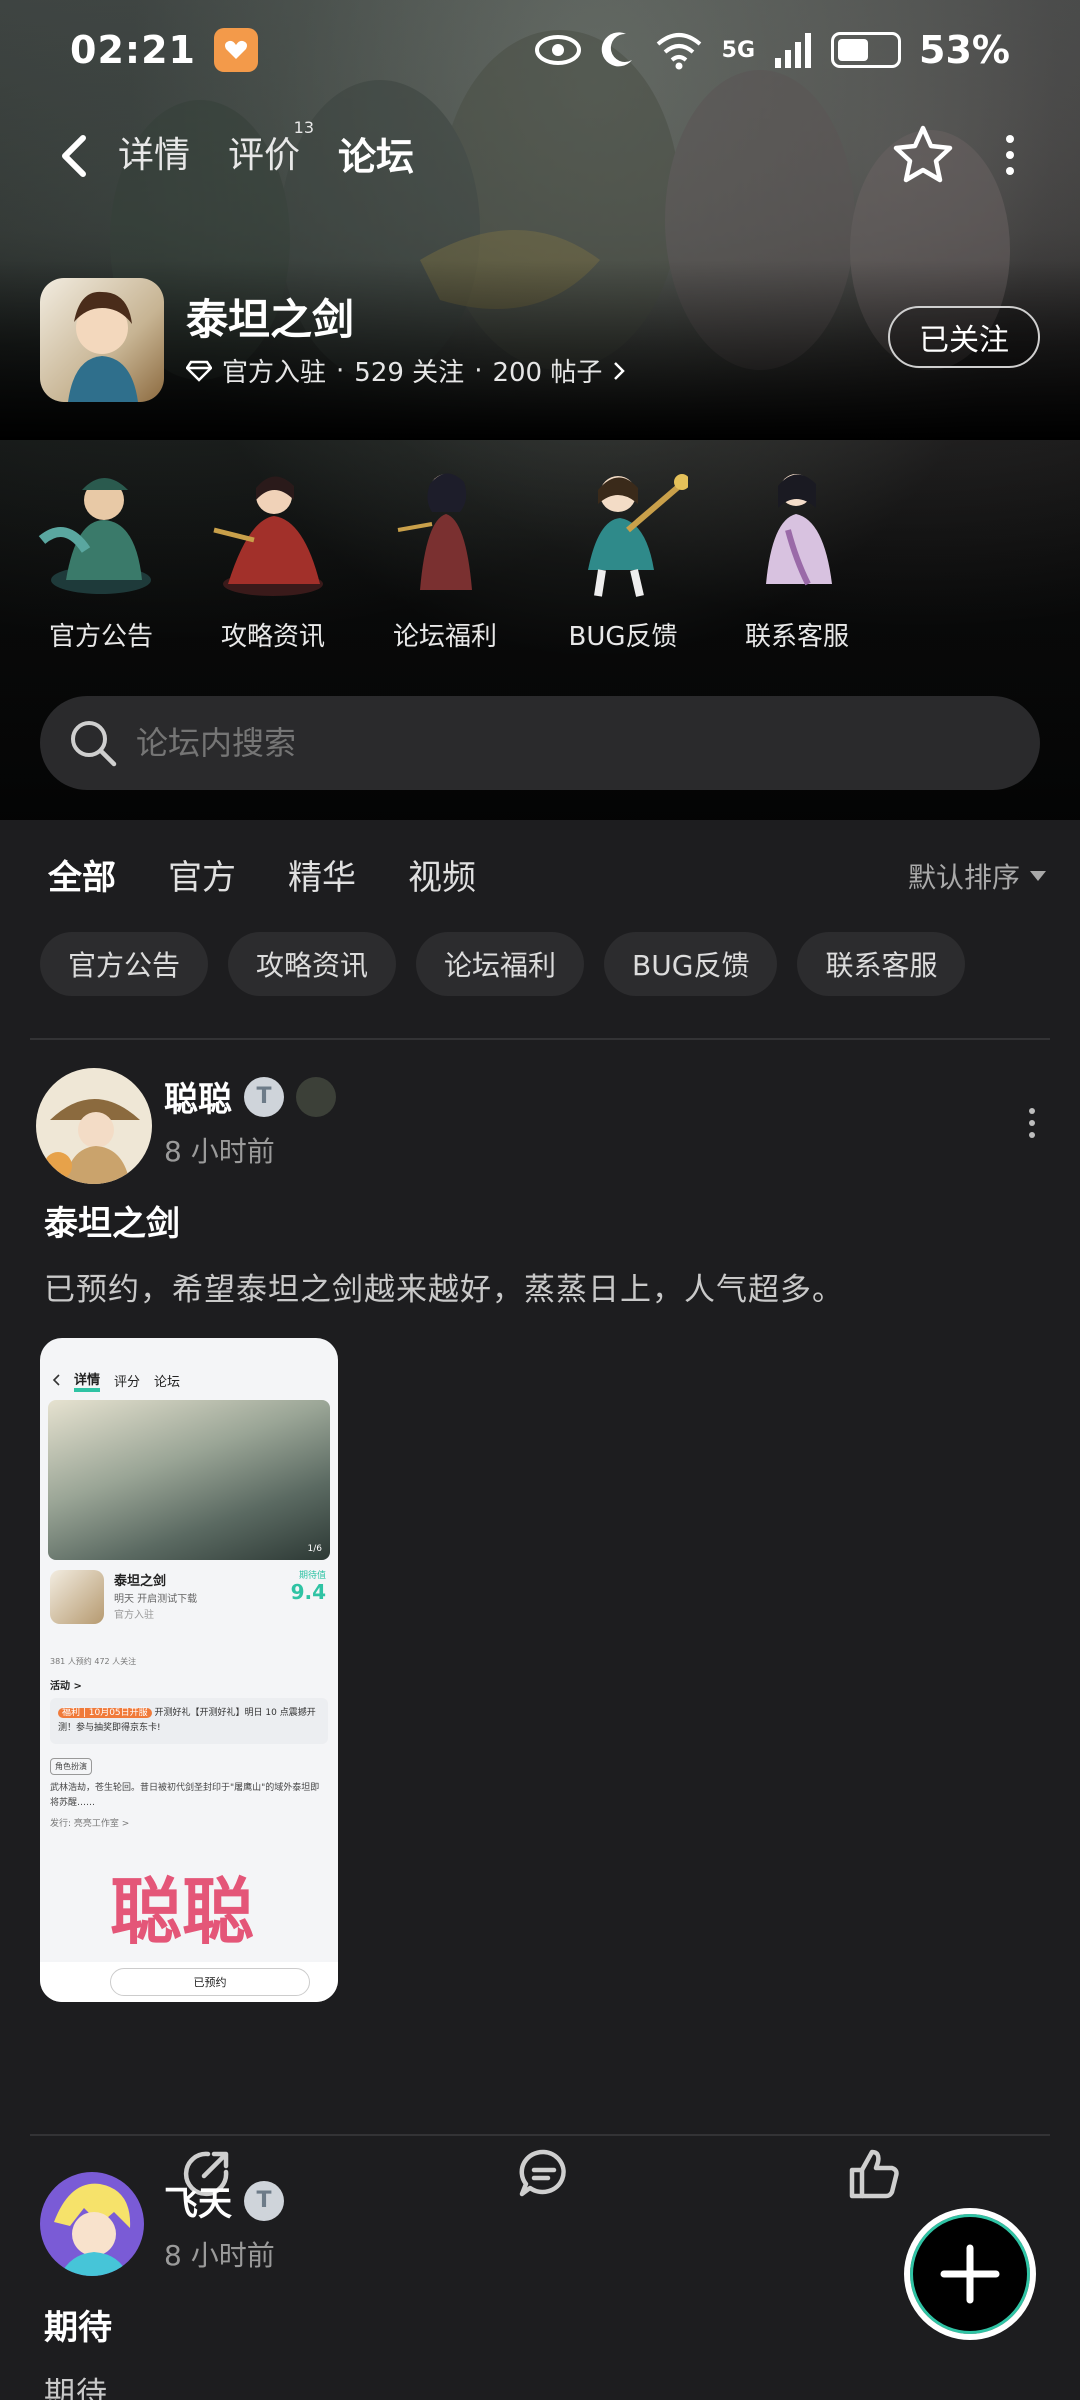 Image resolution: width=1080 pixels, height=2400 pixels. What do you see at coordinates (271, 149) in the screenshot?
I see `tab-reviews: 评价 13` at bounding box center [271, 149].